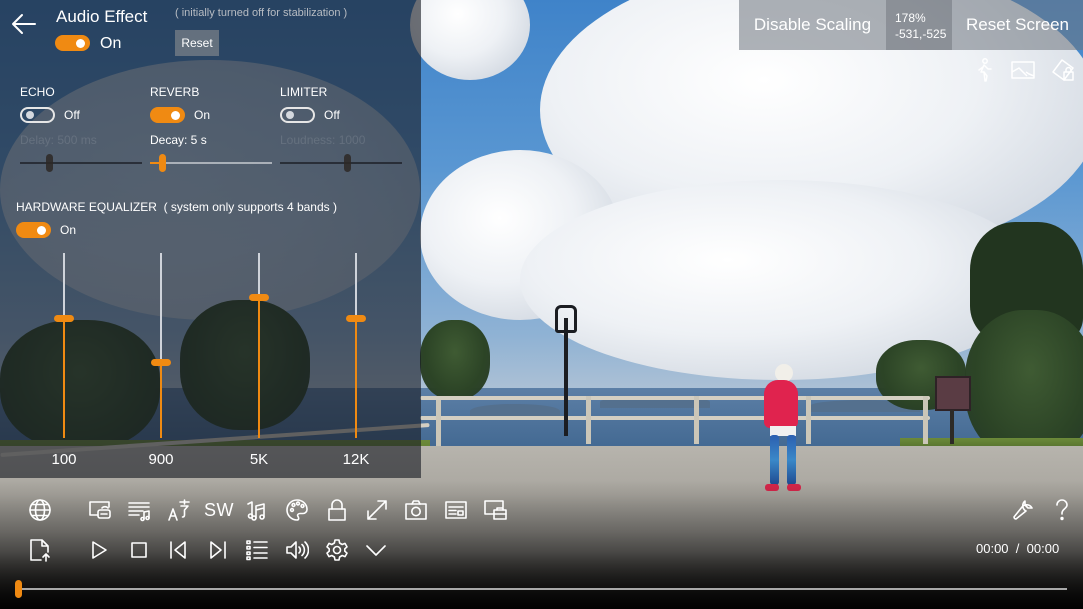 The height and width of the screenshot is (609, 1083). Describe the element at coordinates (323, 140) in the screenshot. I see `limiter-loudness-label: Loudness: 1000` at that location.